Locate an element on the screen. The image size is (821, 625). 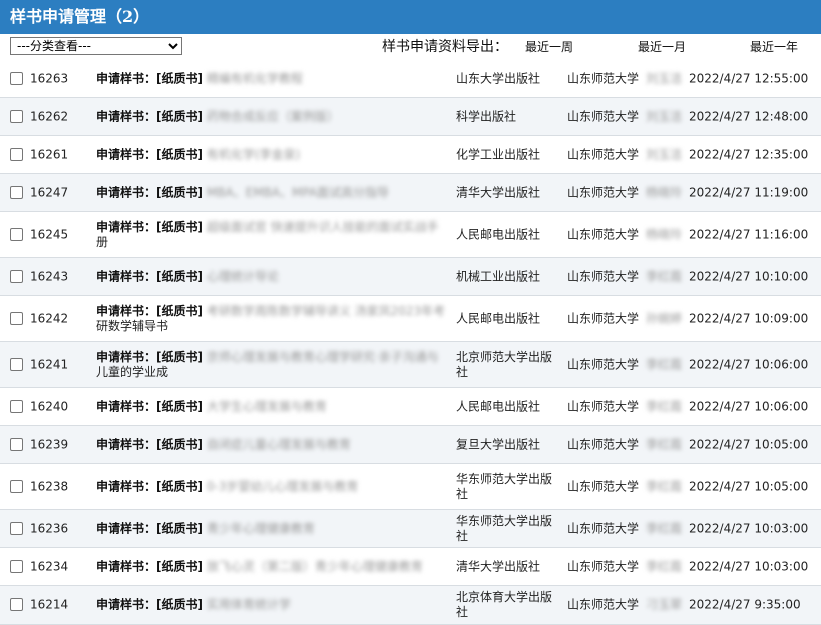
export-label: 样书申请资料导出： is located at coordinates (445, 47).